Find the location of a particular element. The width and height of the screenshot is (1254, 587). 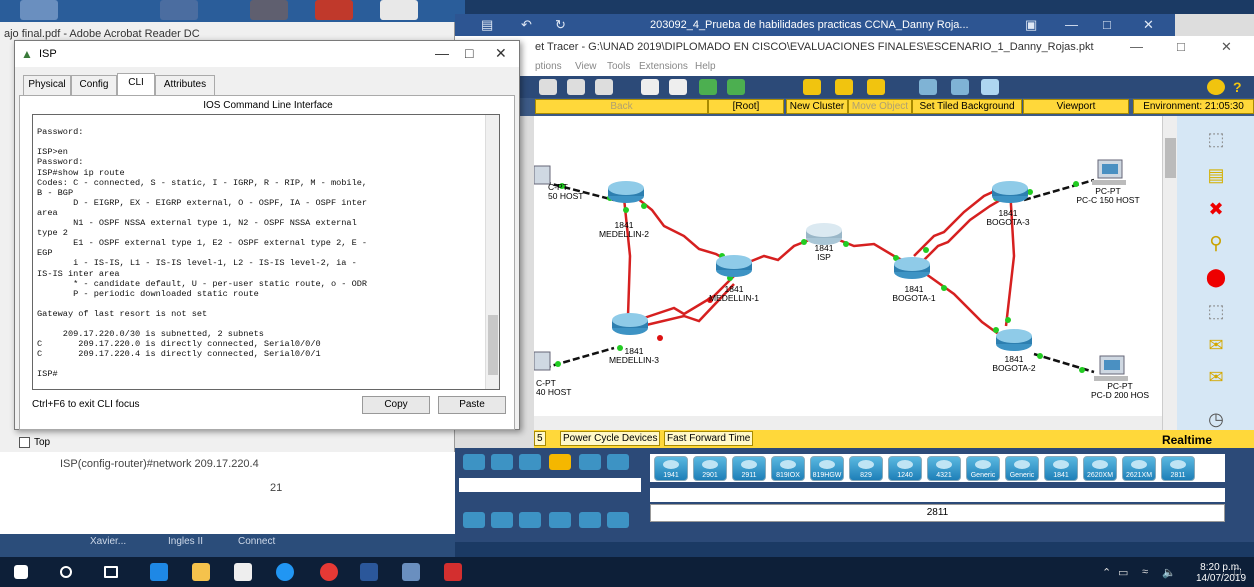

skype-icon is located at coordinates (285, 572).